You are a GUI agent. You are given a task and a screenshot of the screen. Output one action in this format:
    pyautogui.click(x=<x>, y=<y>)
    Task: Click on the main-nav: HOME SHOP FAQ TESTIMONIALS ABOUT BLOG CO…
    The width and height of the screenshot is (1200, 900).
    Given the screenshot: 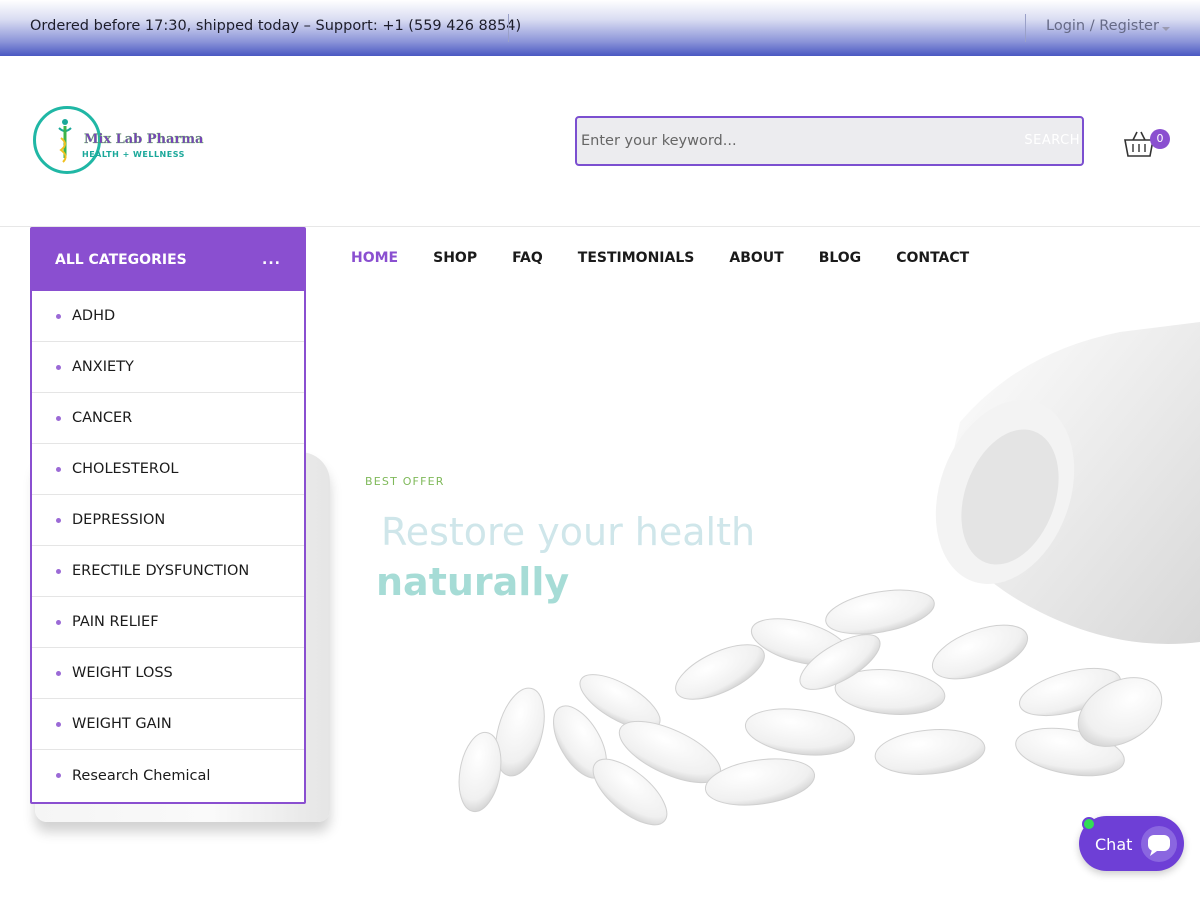 What is the action you would take?
    pyautogui.click(x=677, y=258)
    